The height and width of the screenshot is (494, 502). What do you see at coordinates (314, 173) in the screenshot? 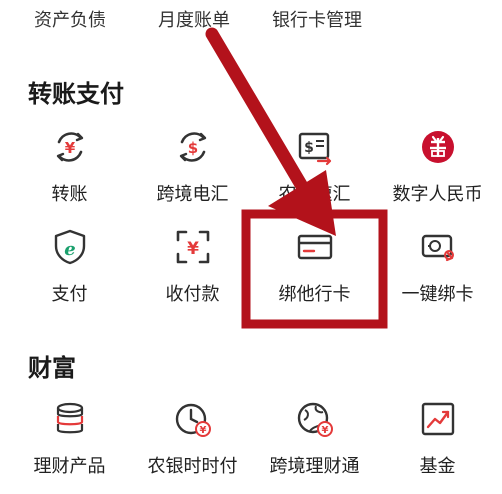
I see `tile-fast-remit: $ 农银速汇` at bounding box center [314, 173].